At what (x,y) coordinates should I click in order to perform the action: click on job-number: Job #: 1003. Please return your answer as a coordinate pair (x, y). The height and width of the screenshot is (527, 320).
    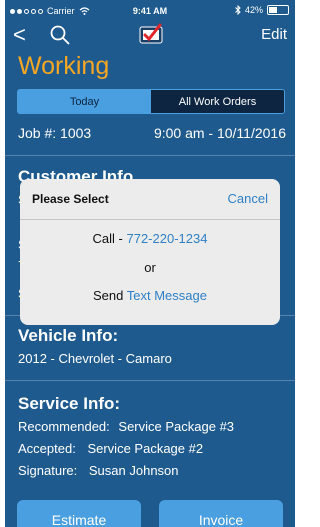
    Looking at the image, I should click on (55, 133).